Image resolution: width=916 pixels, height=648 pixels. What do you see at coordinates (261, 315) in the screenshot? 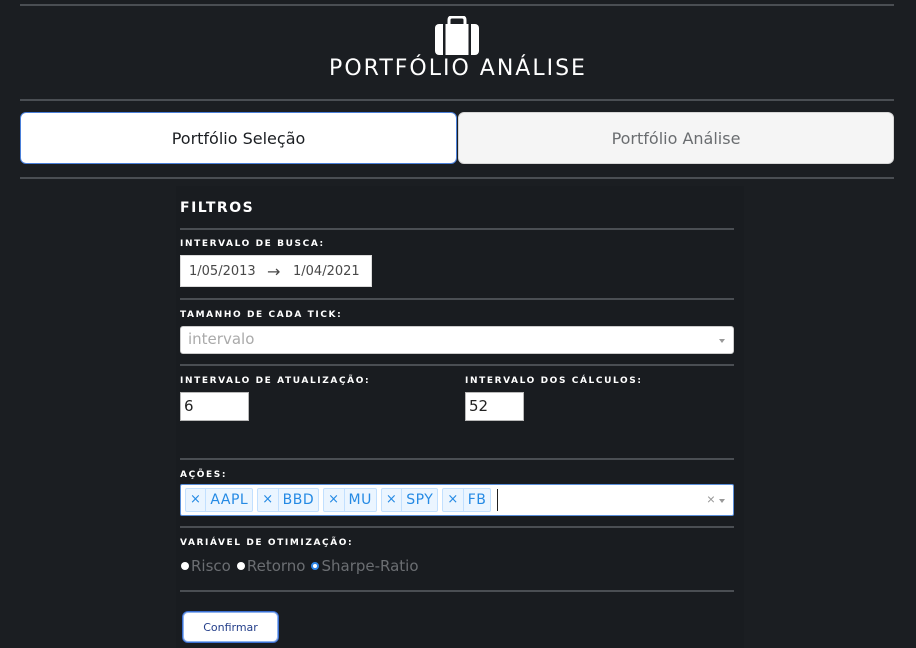
I see `tick-size-label: TAMANHO DE CADA TICK:` at bounding box center [261, 315].